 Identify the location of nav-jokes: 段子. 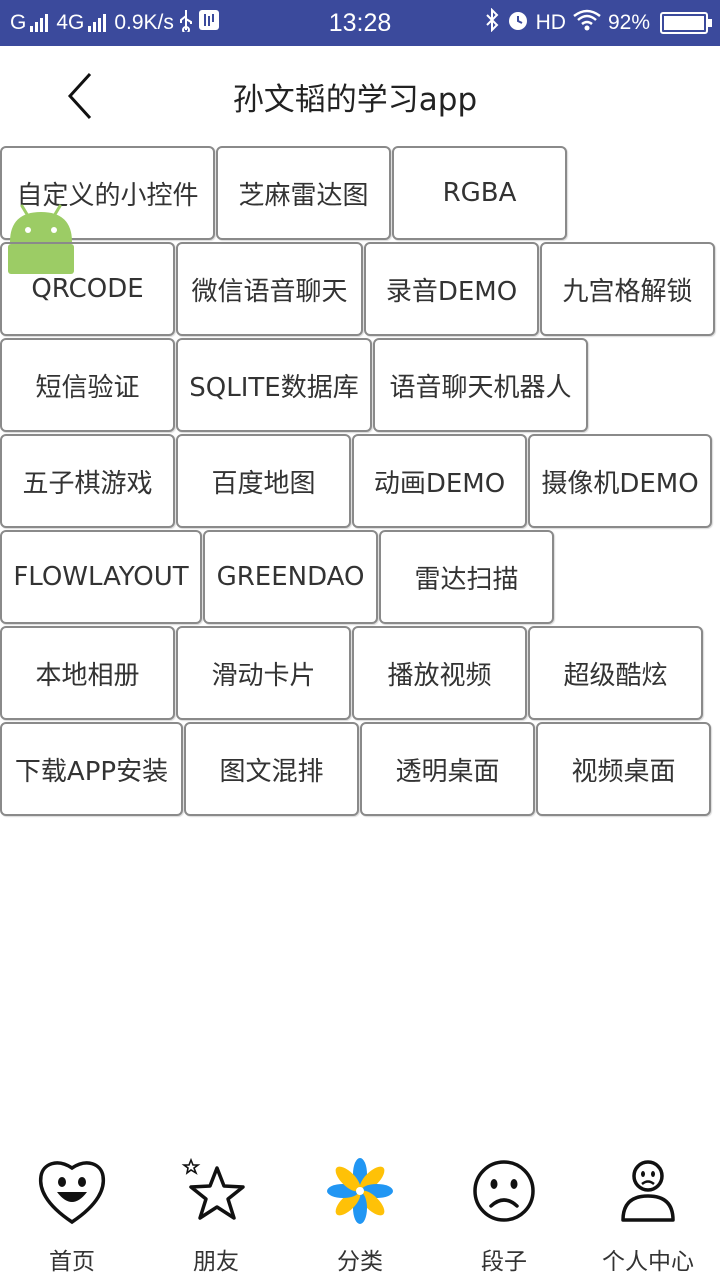
(504, 1215).